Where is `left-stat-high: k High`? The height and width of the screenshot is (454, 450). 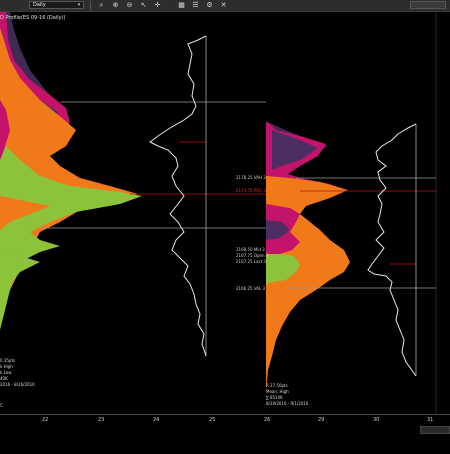
left-stat-high: k High is located at coordinates (6, 366).